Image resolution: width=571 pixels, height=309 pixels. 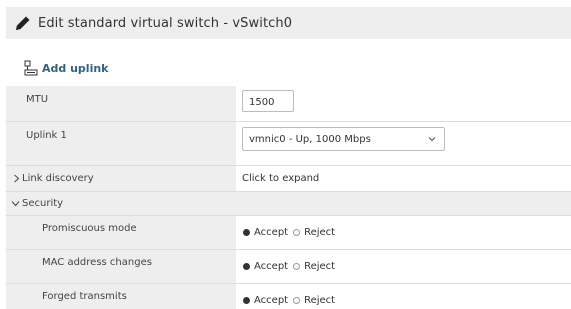 I want to click on mac-accept-radio, so click(x=246, y=266).